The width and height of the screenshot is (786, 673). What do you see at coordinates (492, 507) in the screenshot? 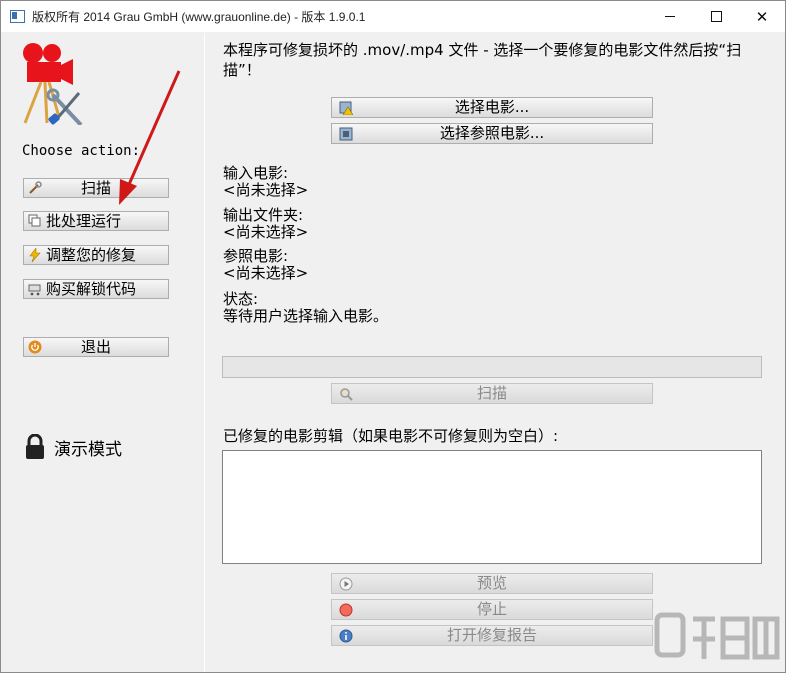
I see `repaired-clips-list` at bounding box center [492, 507].